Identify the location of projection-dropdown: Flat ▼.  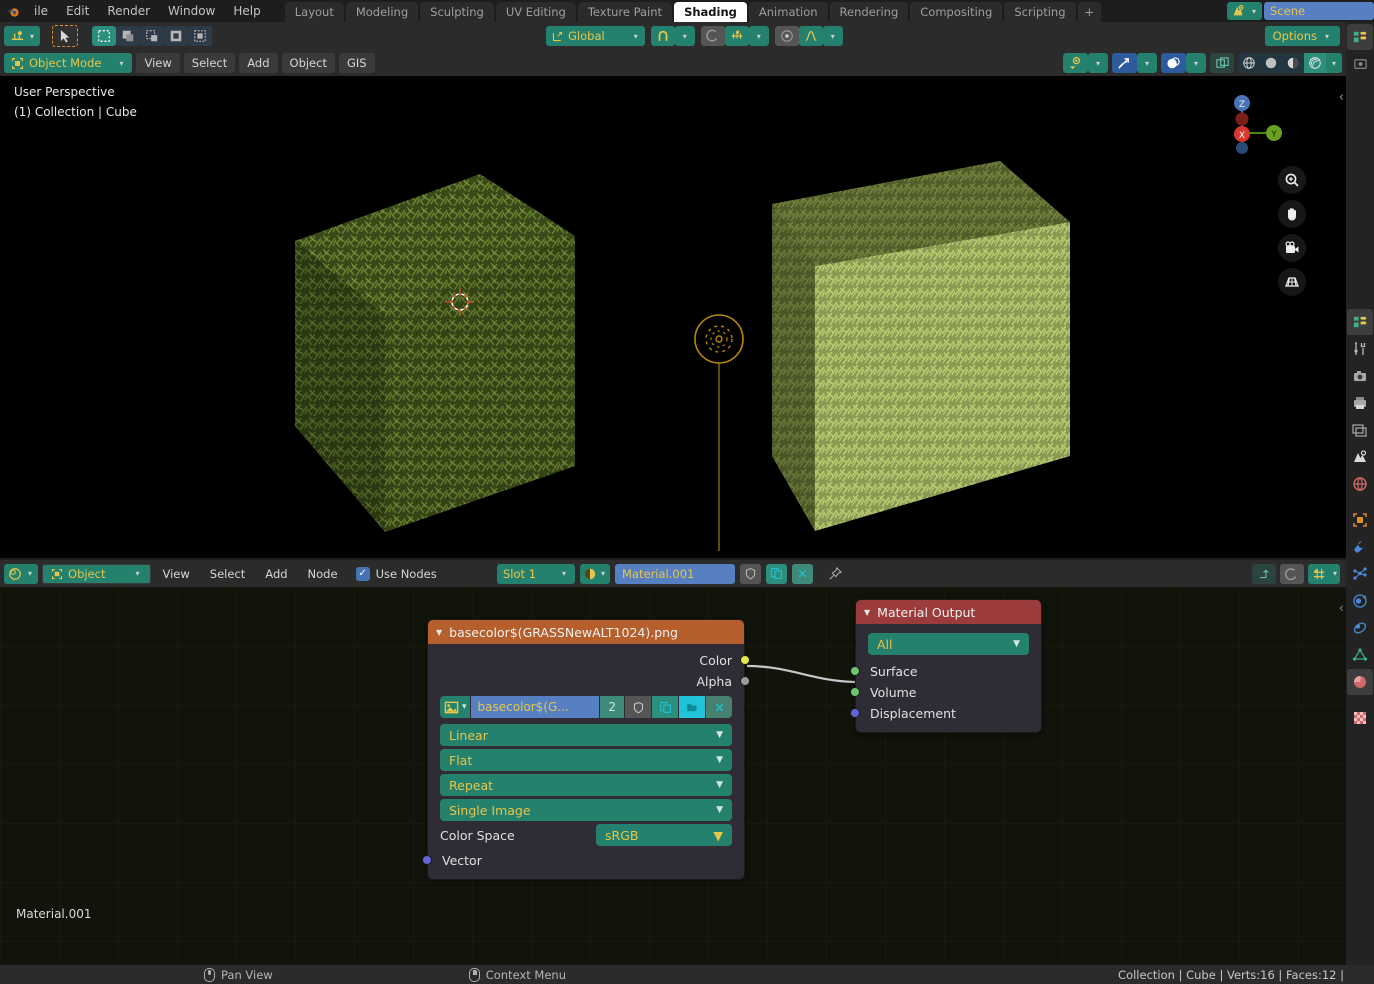
(586, 760).